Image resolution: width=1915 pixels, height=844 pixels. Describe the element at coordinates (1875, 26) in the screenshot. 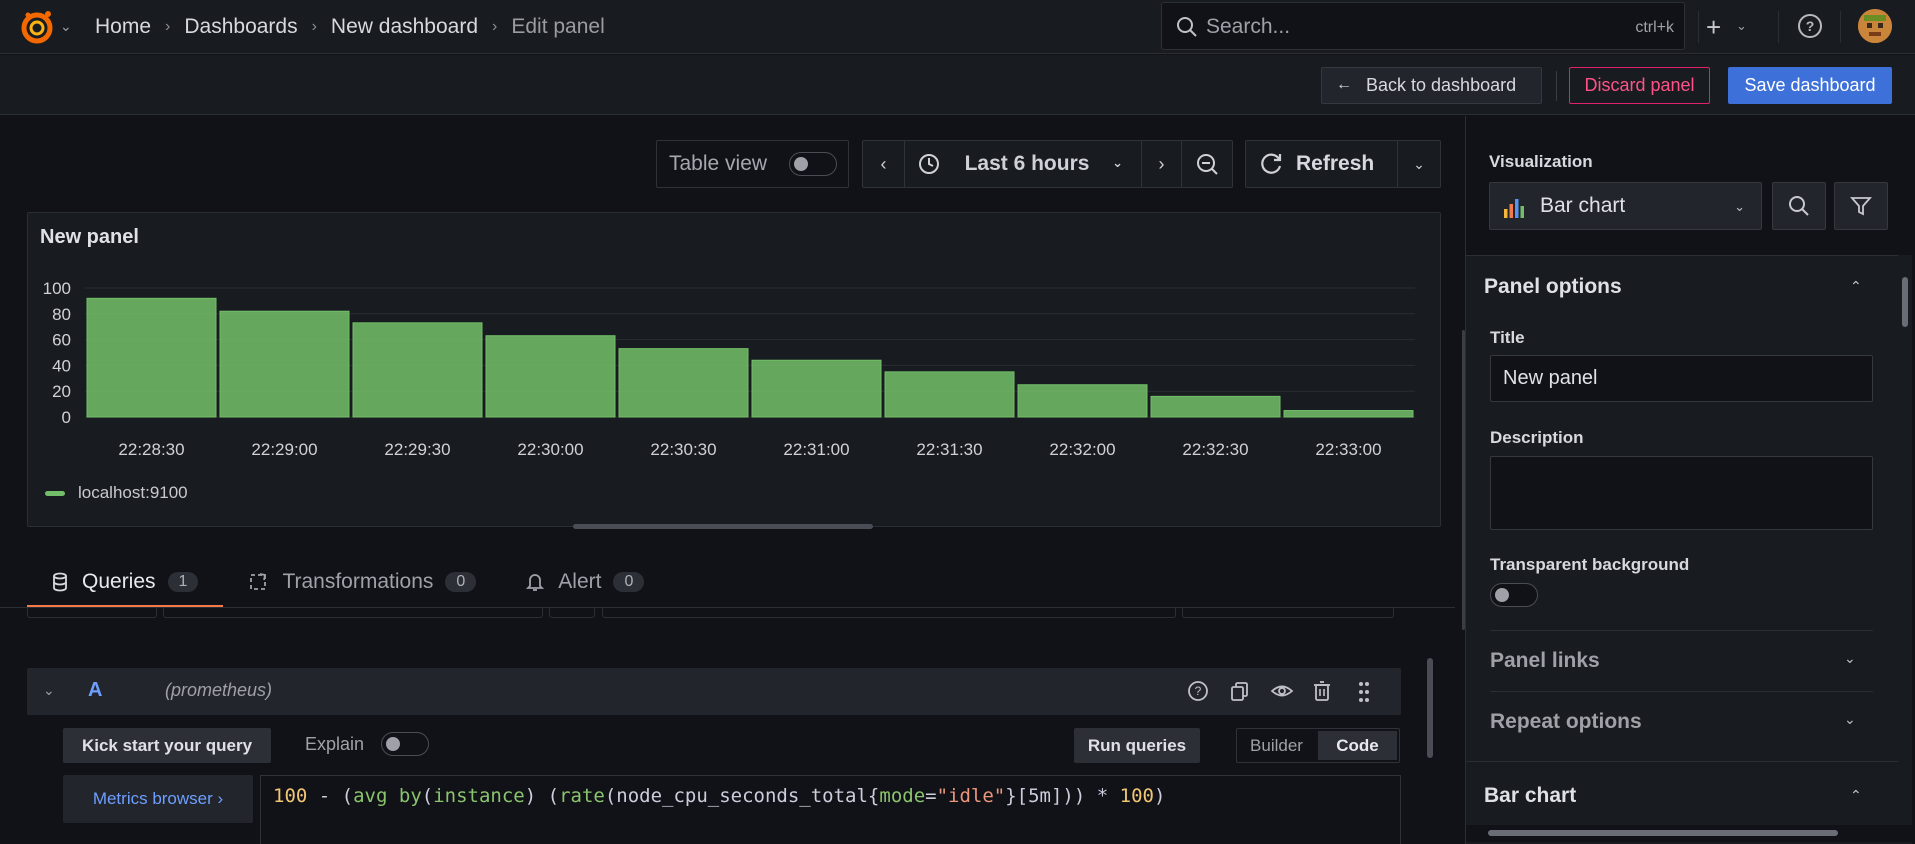

I see `avatar` at that location.